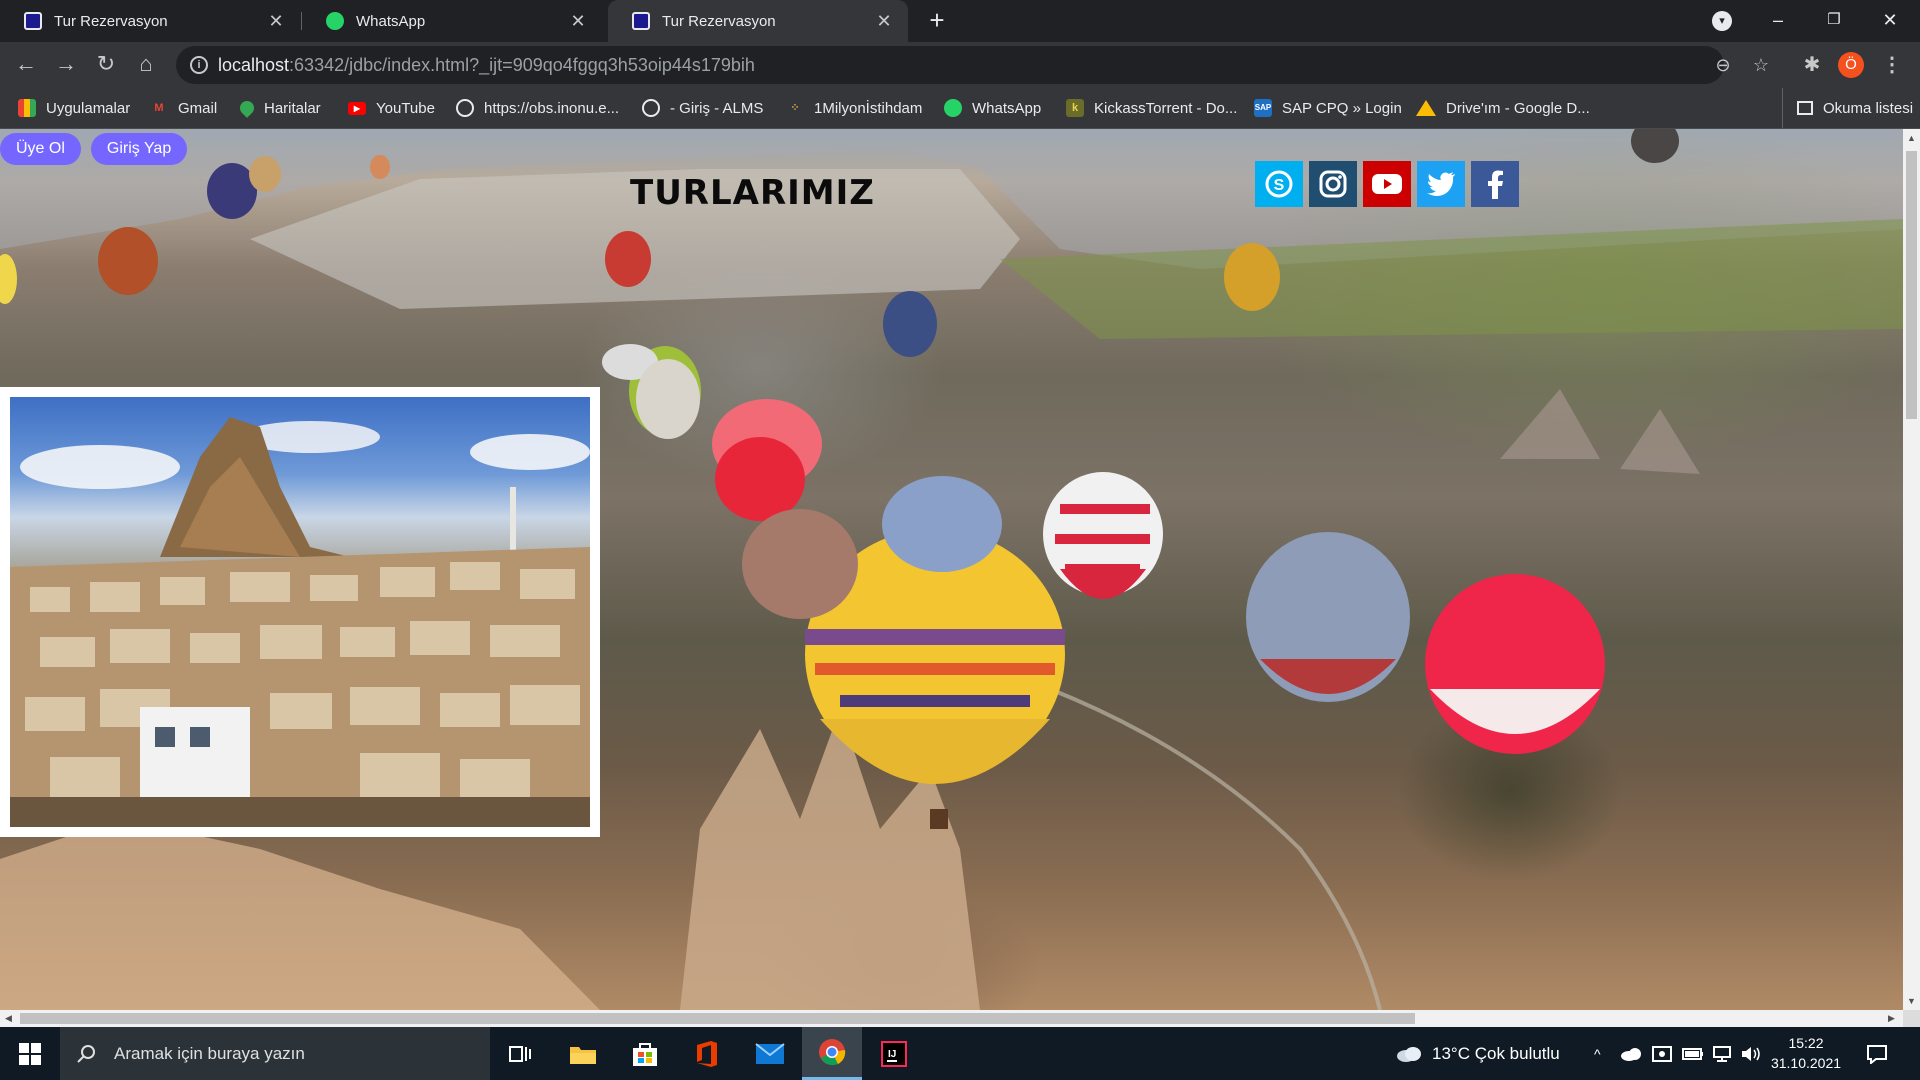  I want to click on skype-link: S, so click(1279, 184).